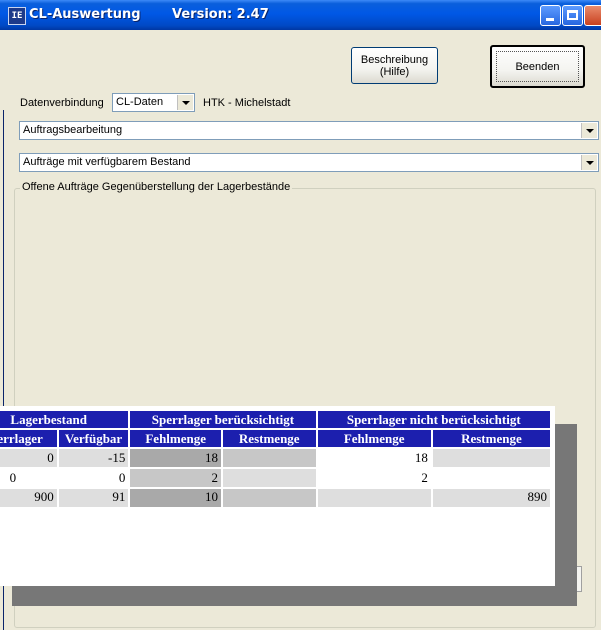 This screenshot has height=630, width=601. I want to click on table-row: 0 0 2 2, so click(275, 478).